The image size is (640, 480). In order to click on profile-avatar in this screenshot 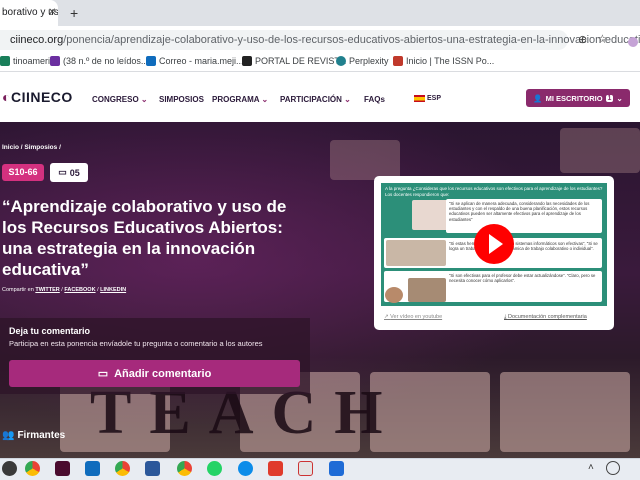, I will do `click(633, 42)`.